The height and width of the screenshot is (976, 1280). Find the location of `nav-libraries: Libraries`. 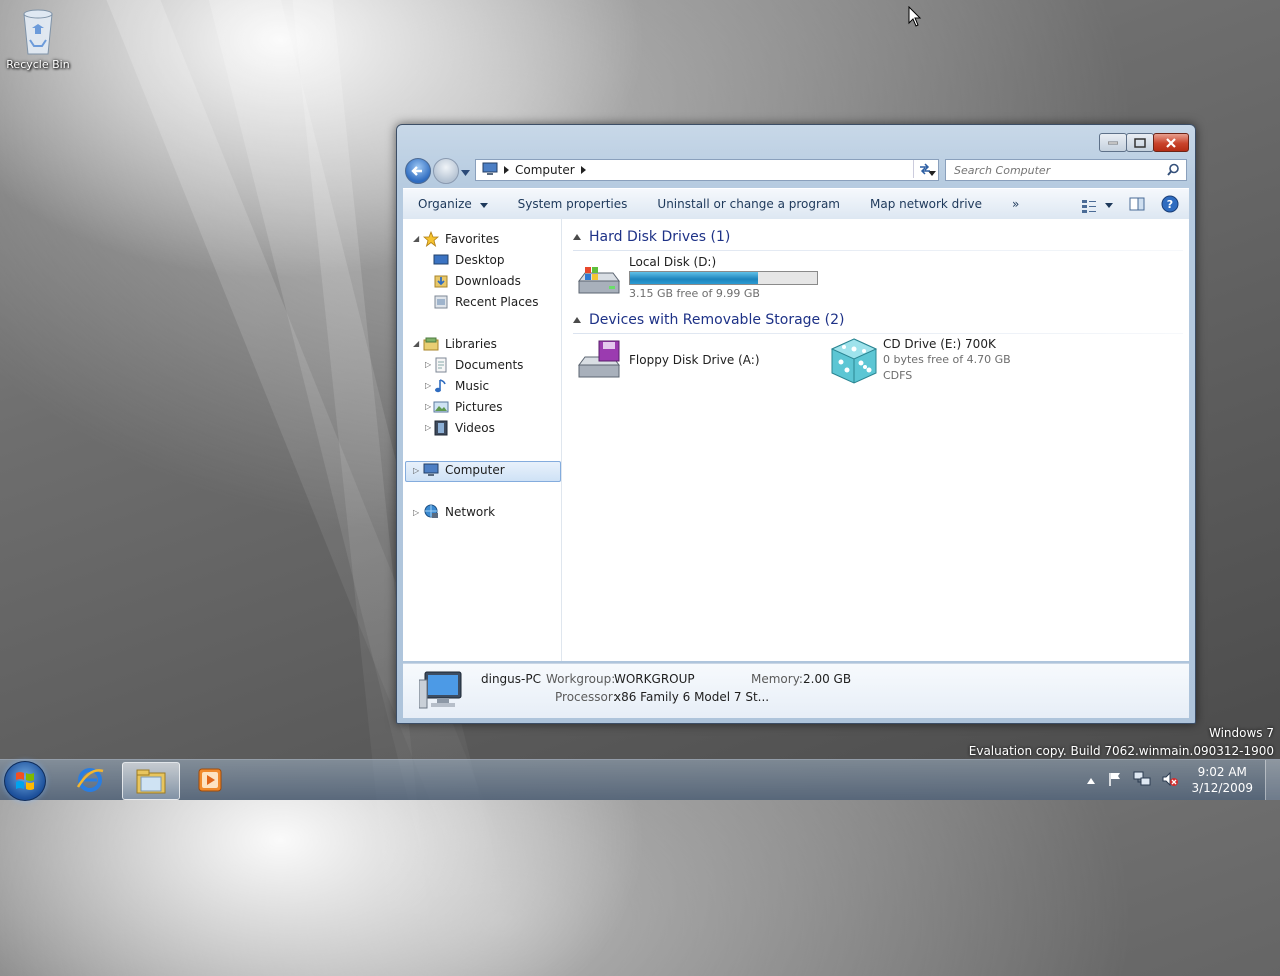

nav-libraries: Libraries is located at coordinates (460, 344).